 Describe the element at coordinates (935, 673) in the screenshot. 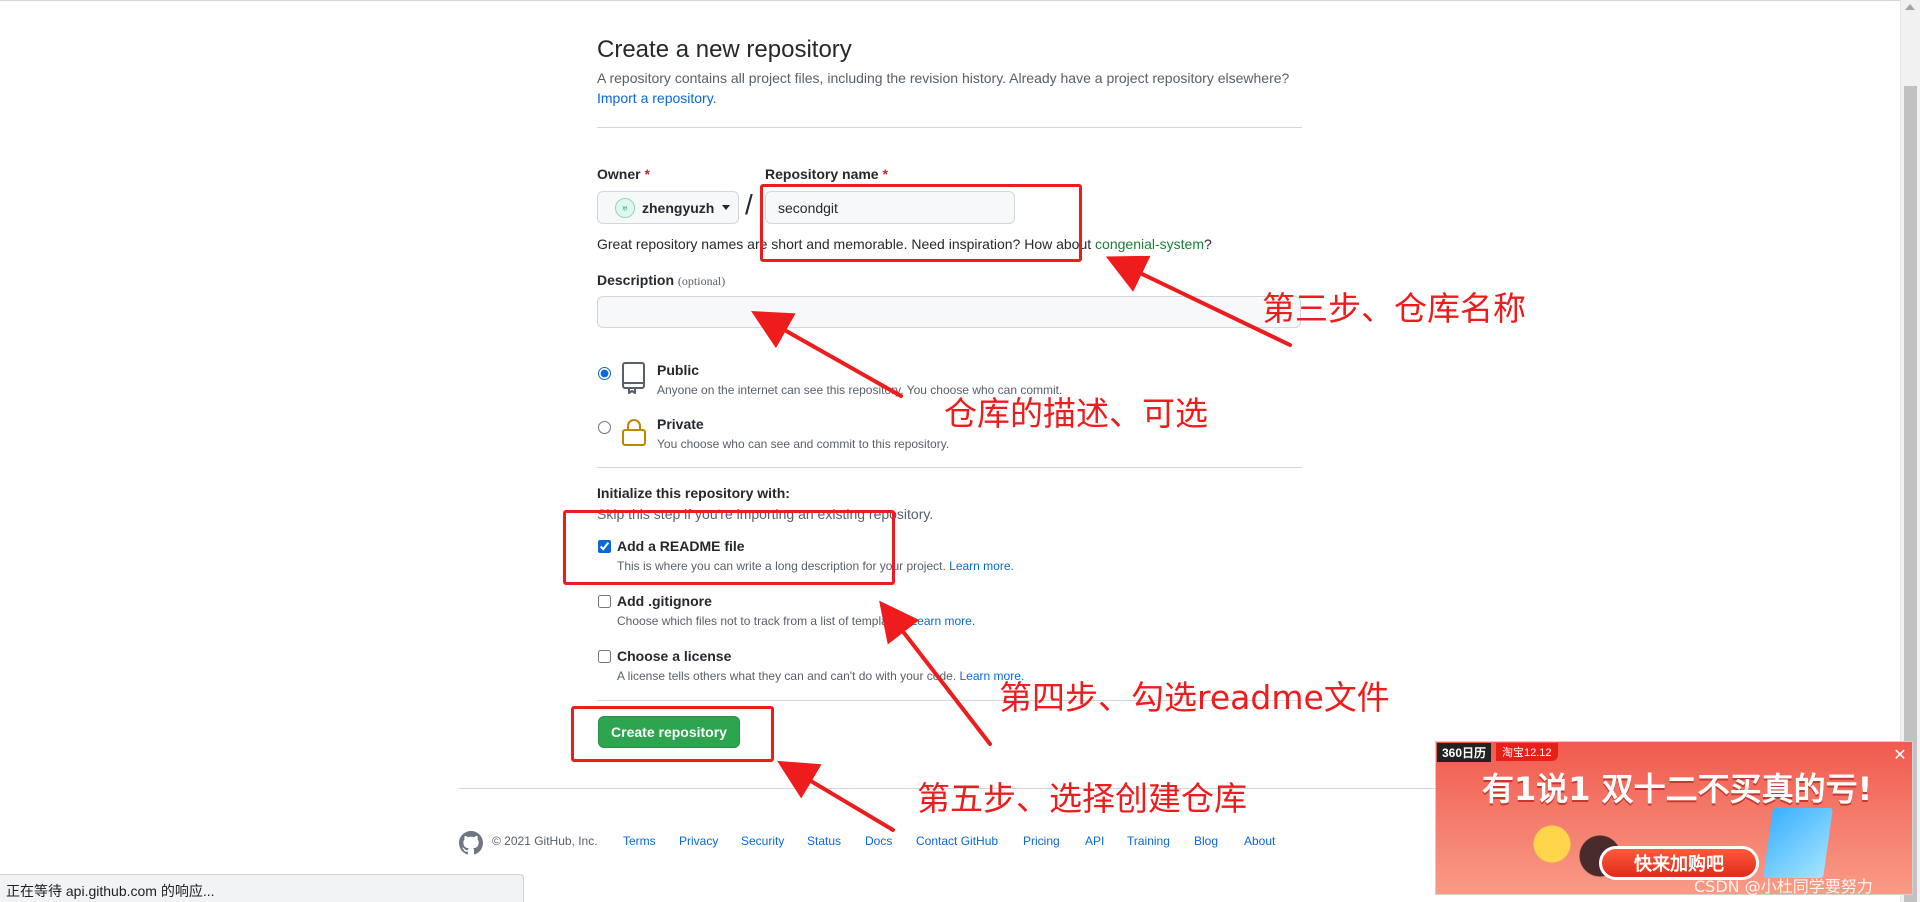

I see `arrow-step4` at that location.